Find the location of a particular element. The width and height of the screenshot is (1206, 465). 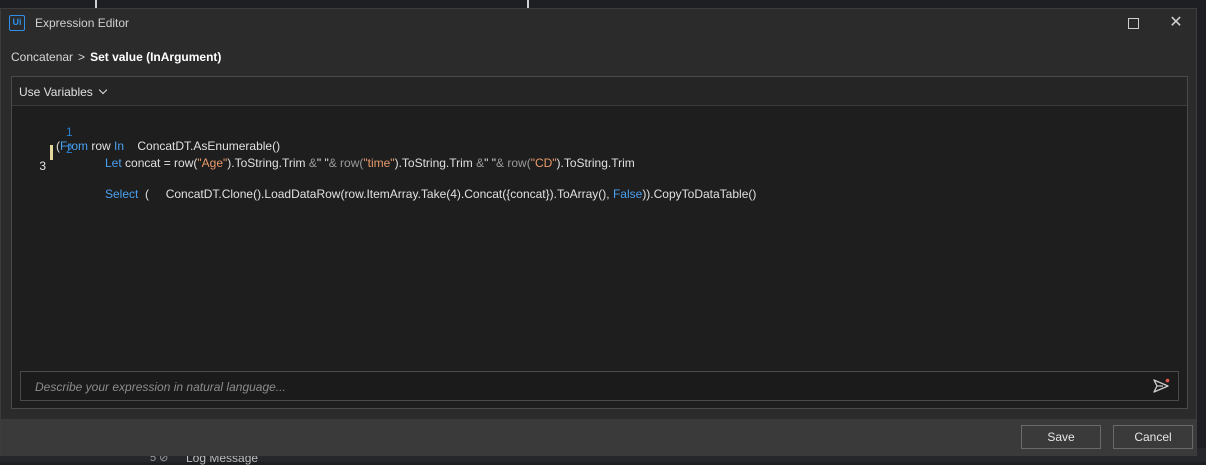

natural-language-box is located at coordinates (599, 386).